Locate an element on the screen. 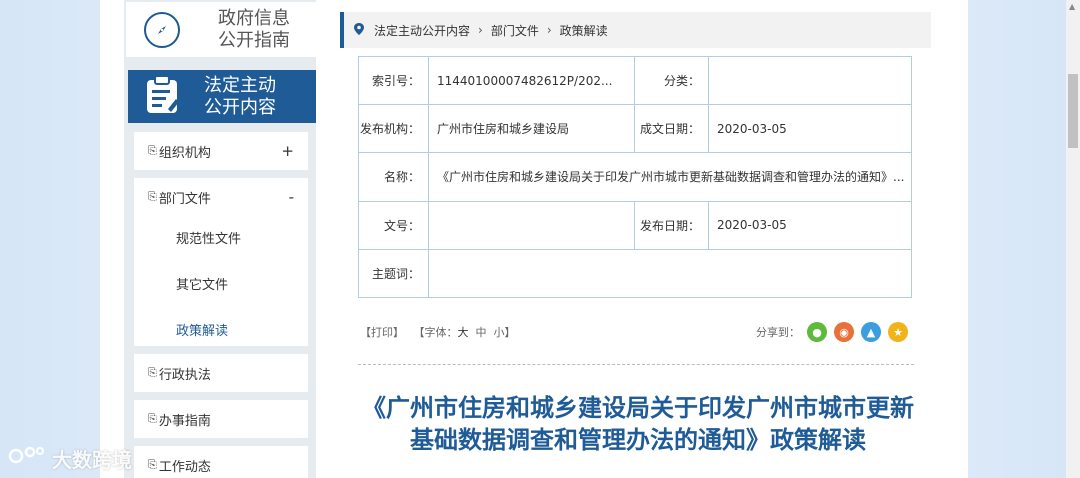  font-size-suffix: 】 is located at coordinates (510, 332).